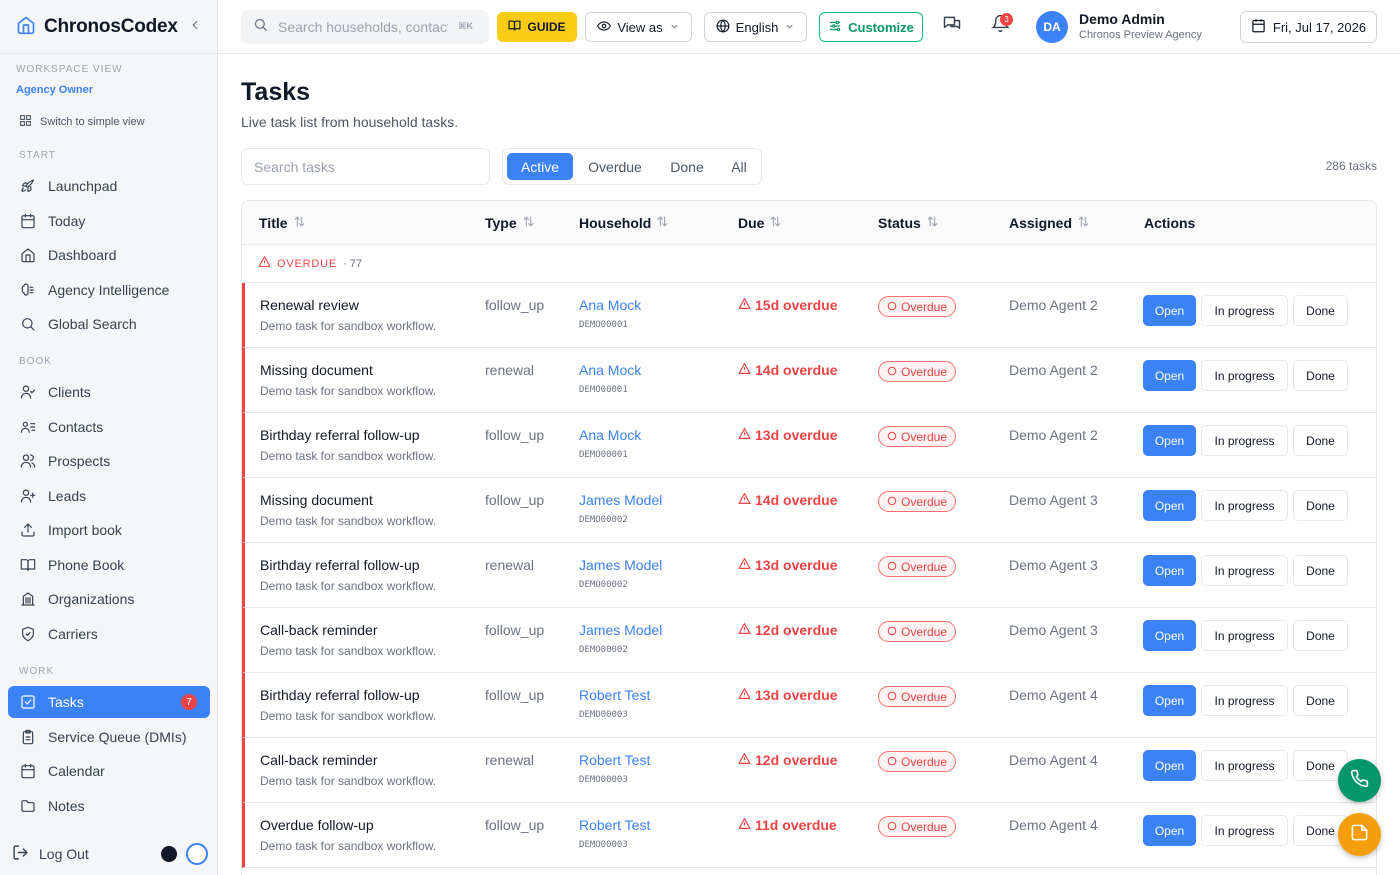  I want to click on filter-tab-overdue: Overdue, so click(615, 166).